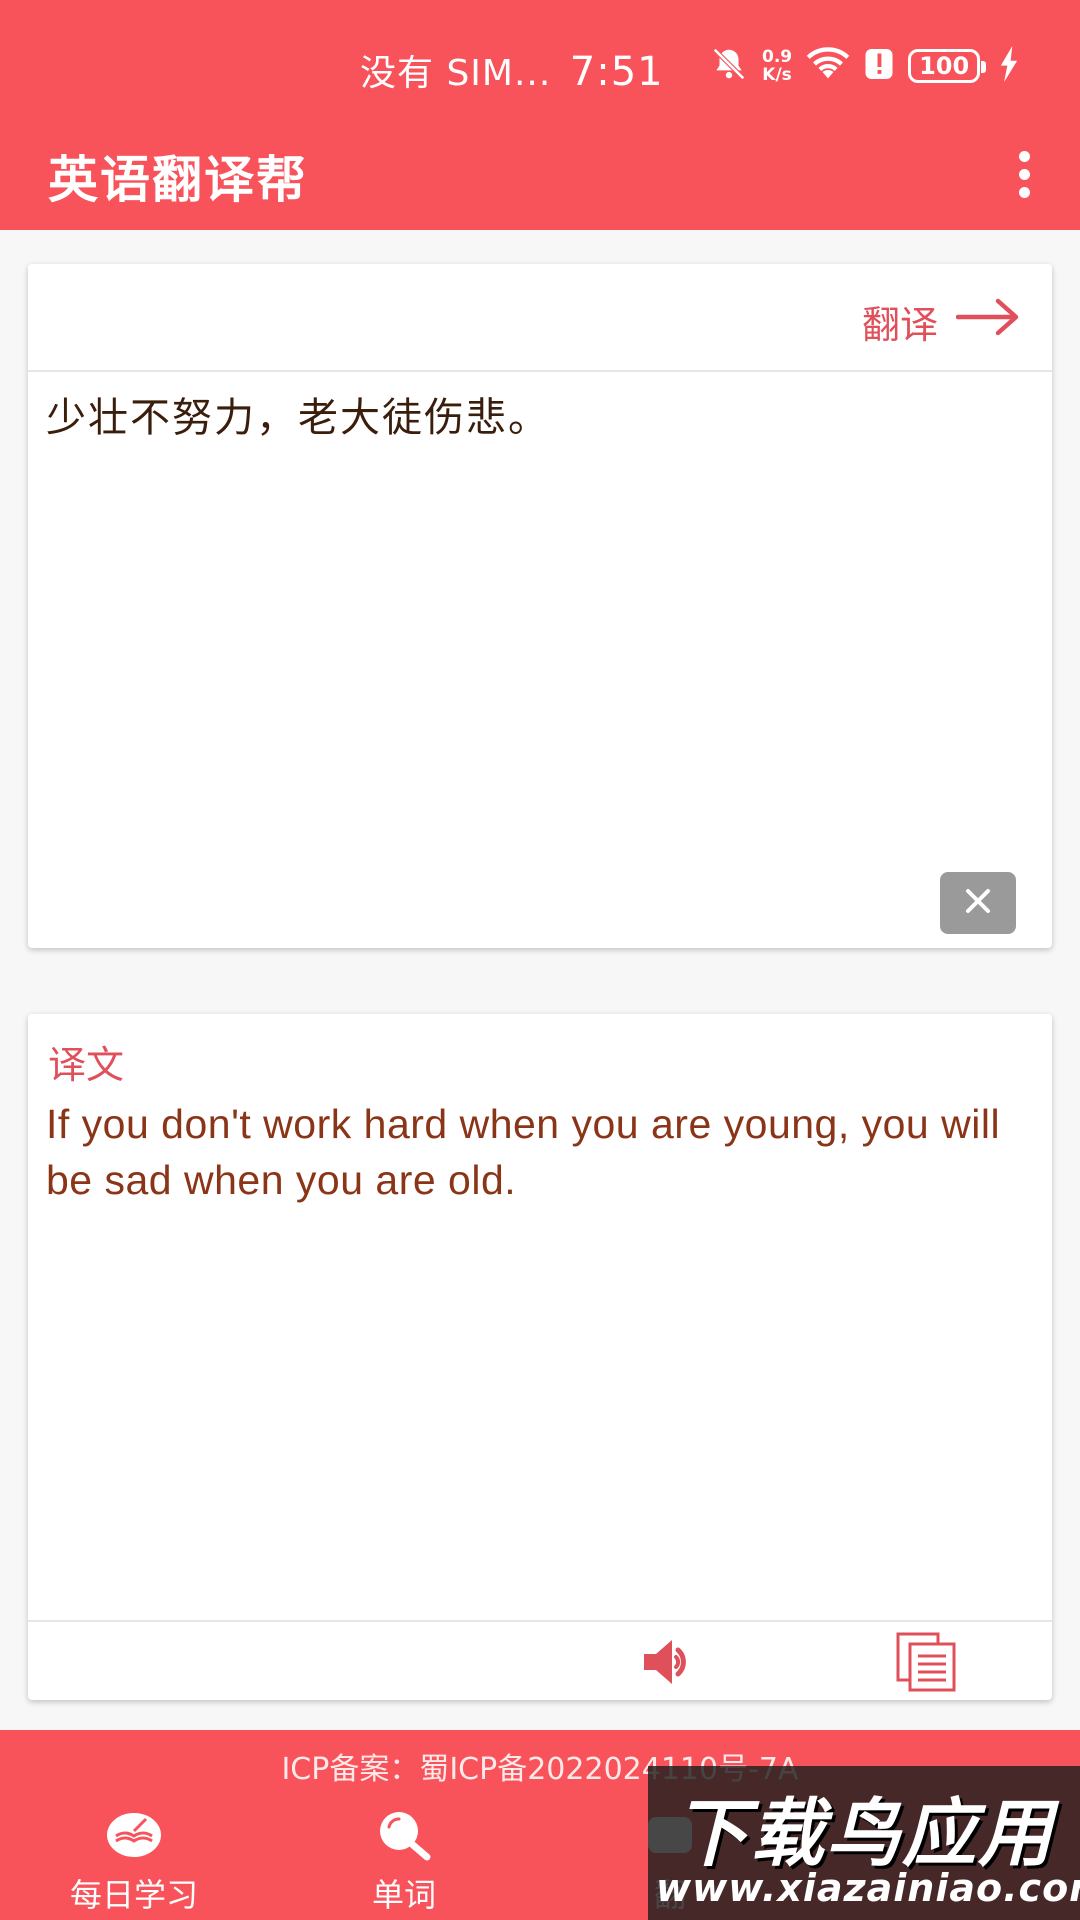  I want to click on output-footer, so click(540, 1660).